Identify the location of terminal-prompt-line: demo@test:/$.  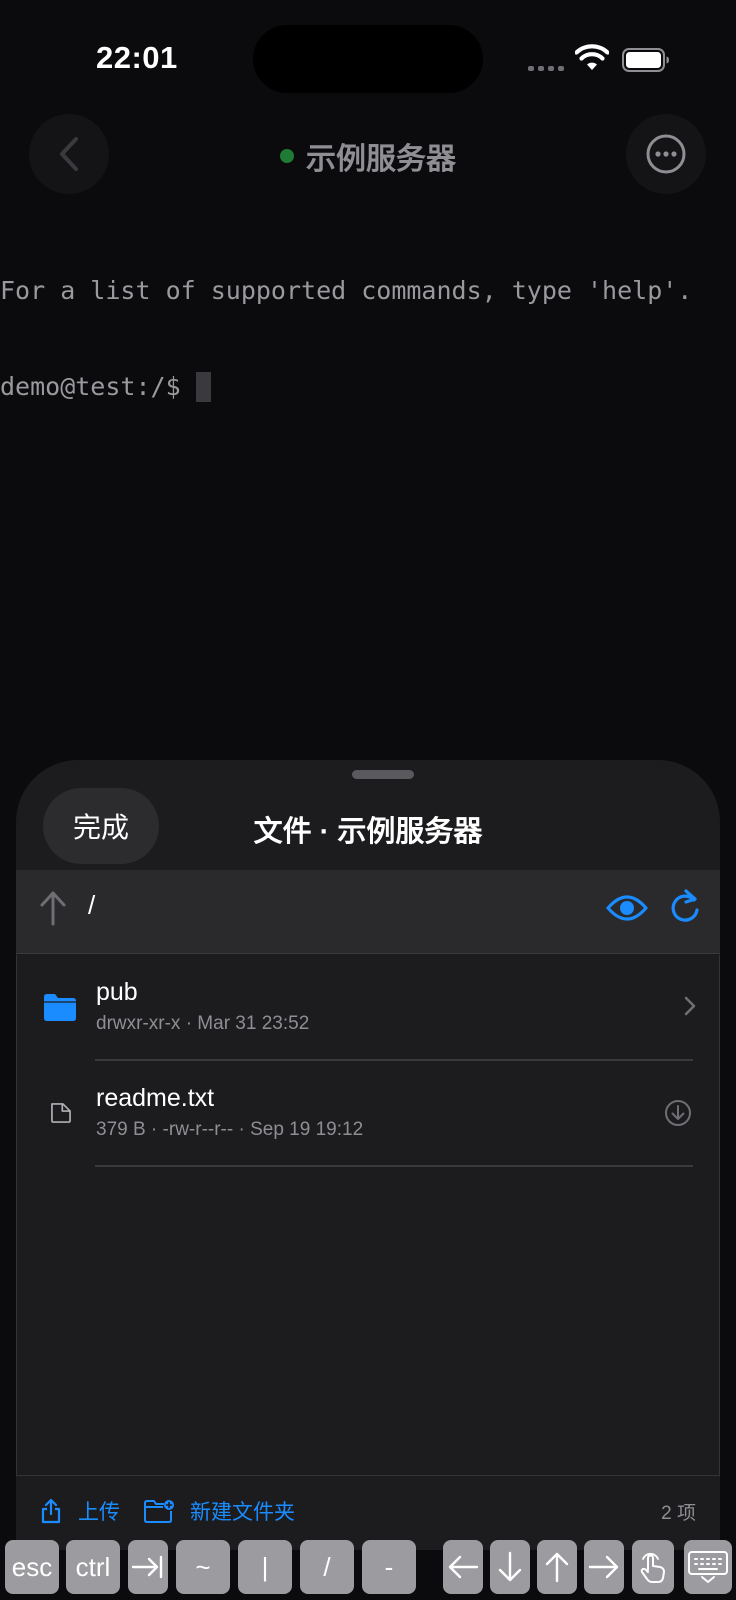
(346, 387).